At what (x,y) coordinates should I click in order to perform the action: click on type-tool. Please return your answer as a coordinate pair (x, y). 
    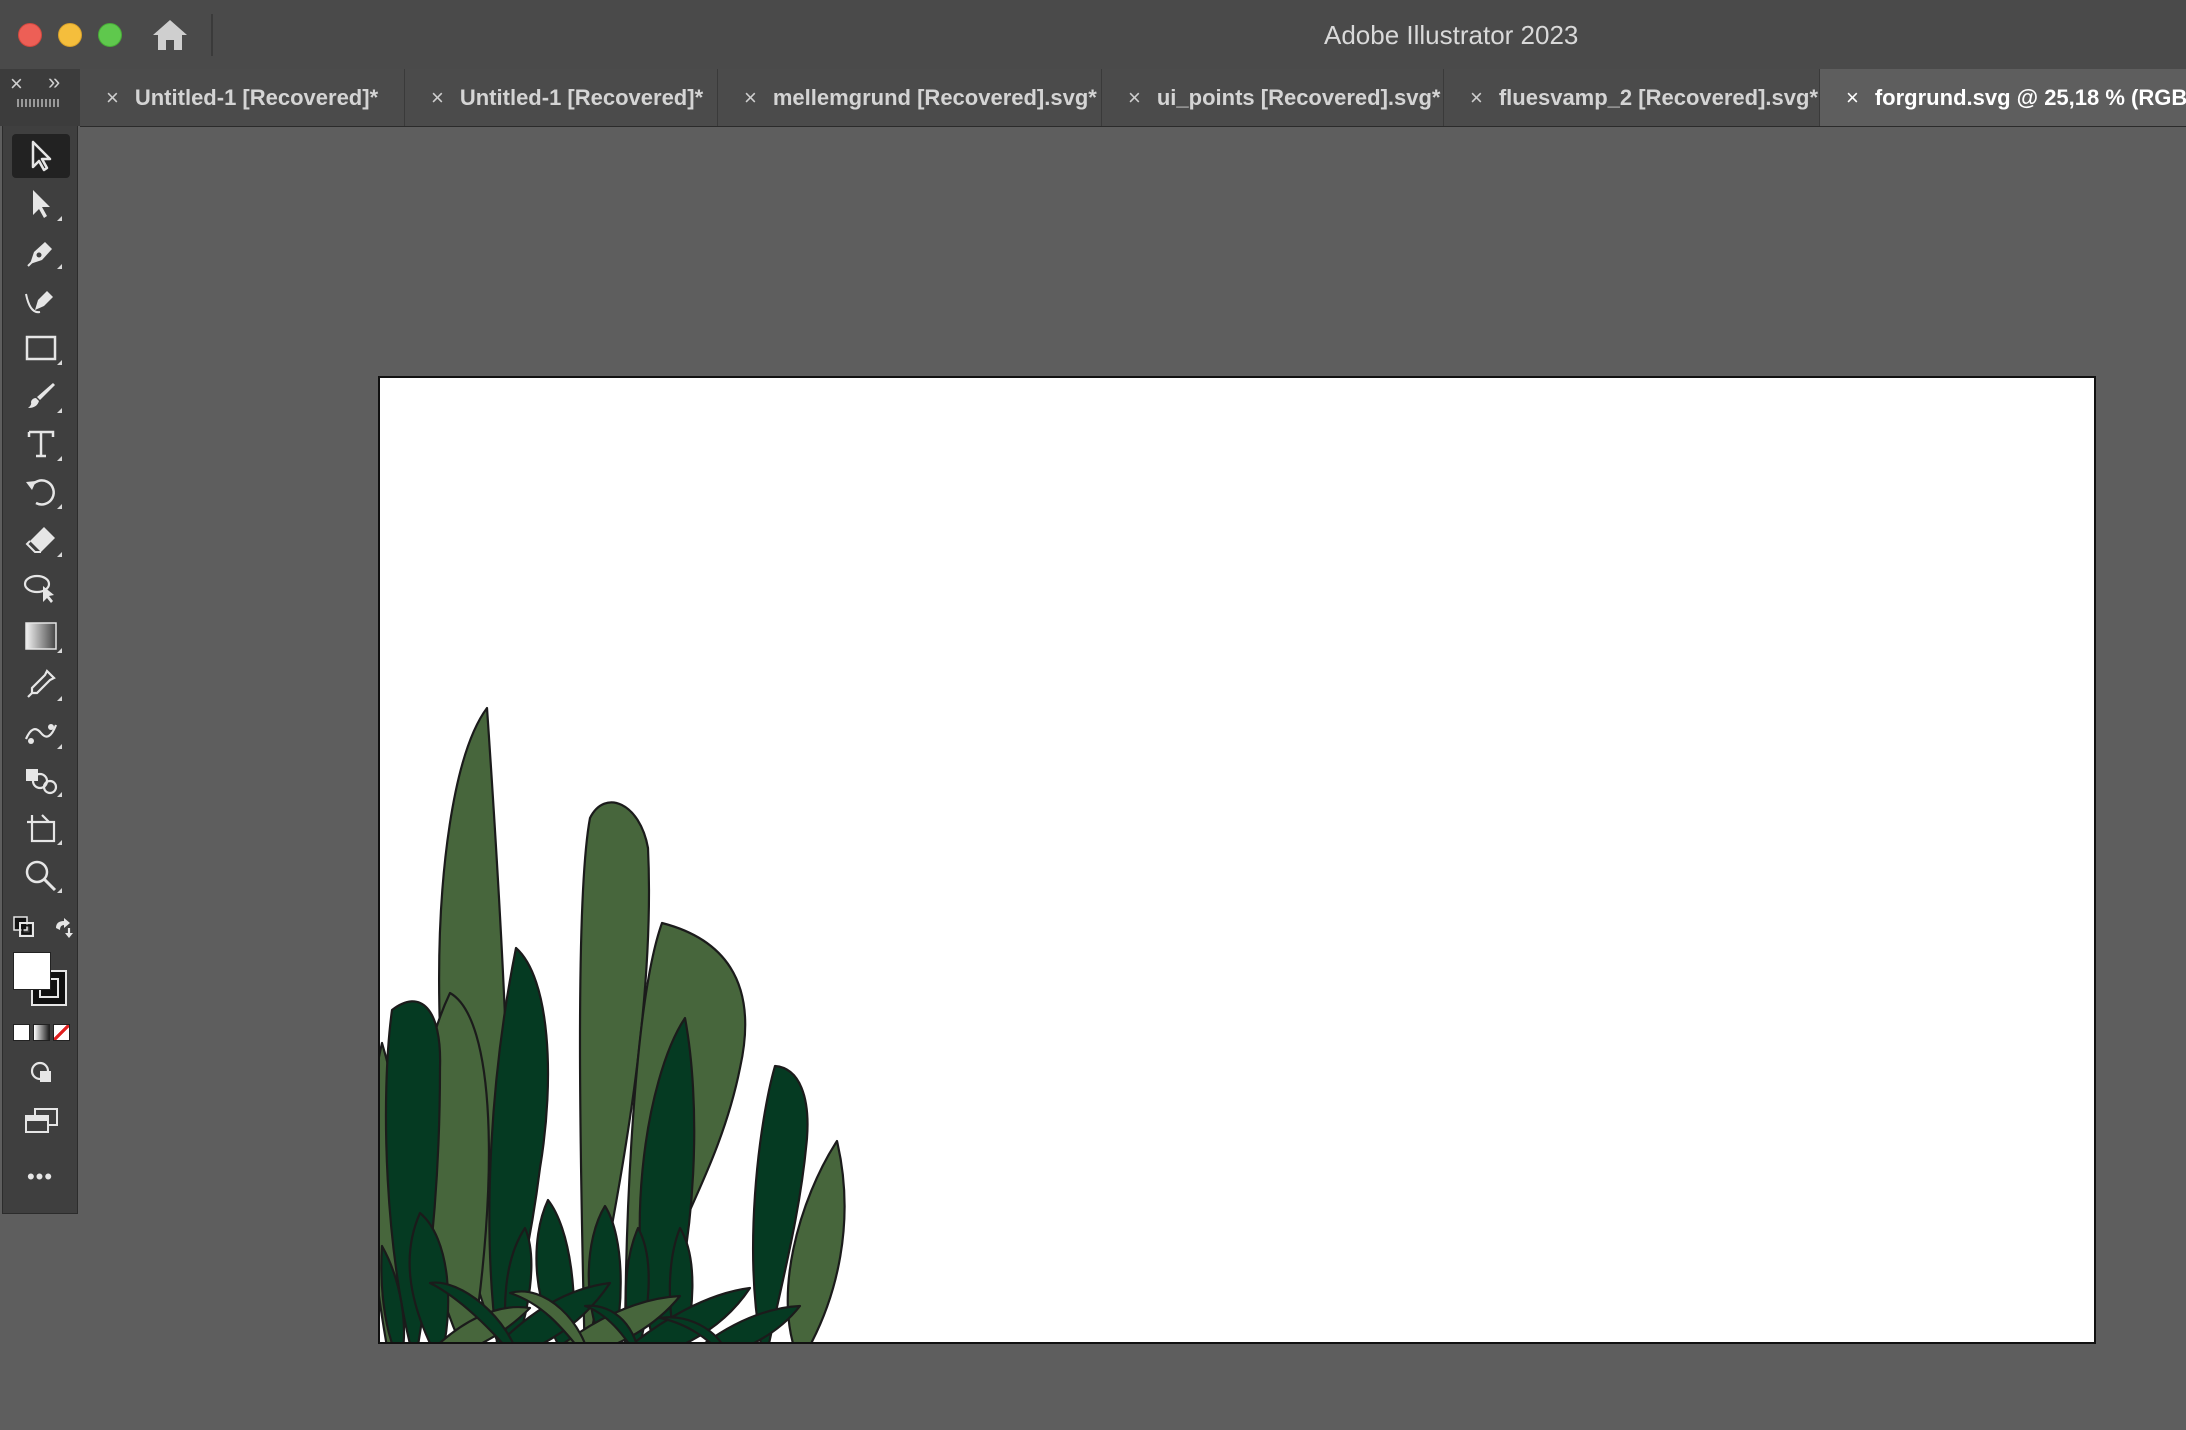
    Looking at the image, I should click on (41, 444).